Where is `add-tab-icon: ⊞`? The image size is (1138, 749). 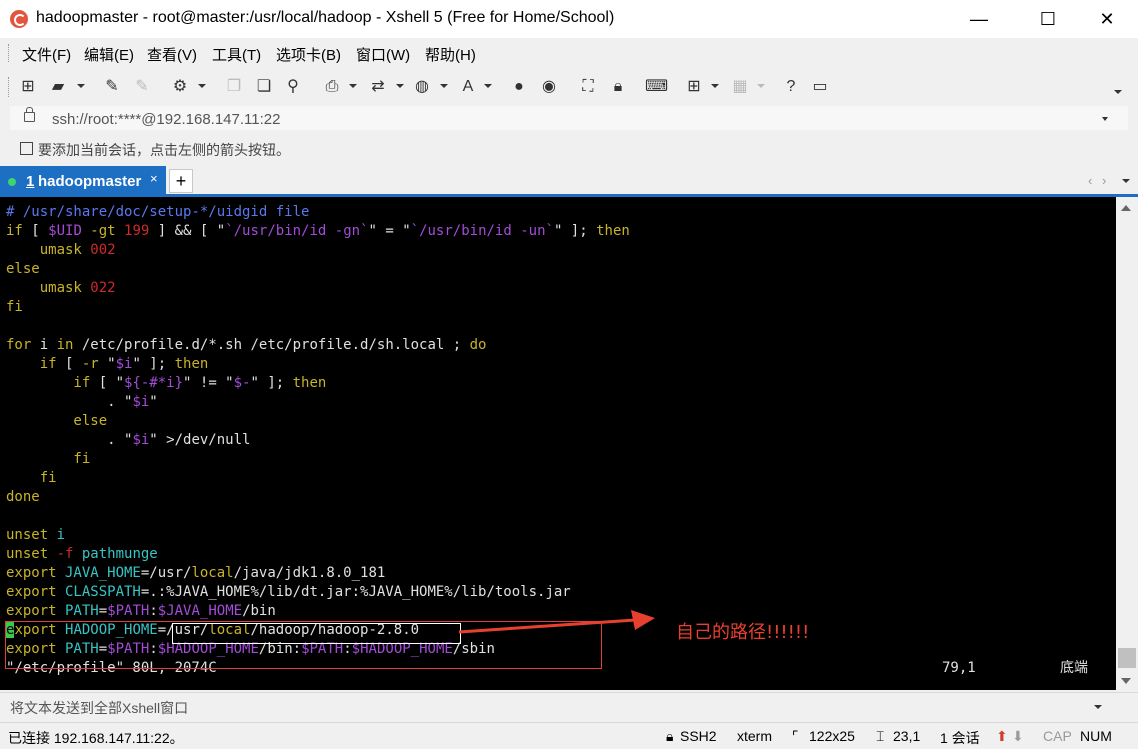
add-tab-icon: ⊞ is located at coordinates (694, 87).